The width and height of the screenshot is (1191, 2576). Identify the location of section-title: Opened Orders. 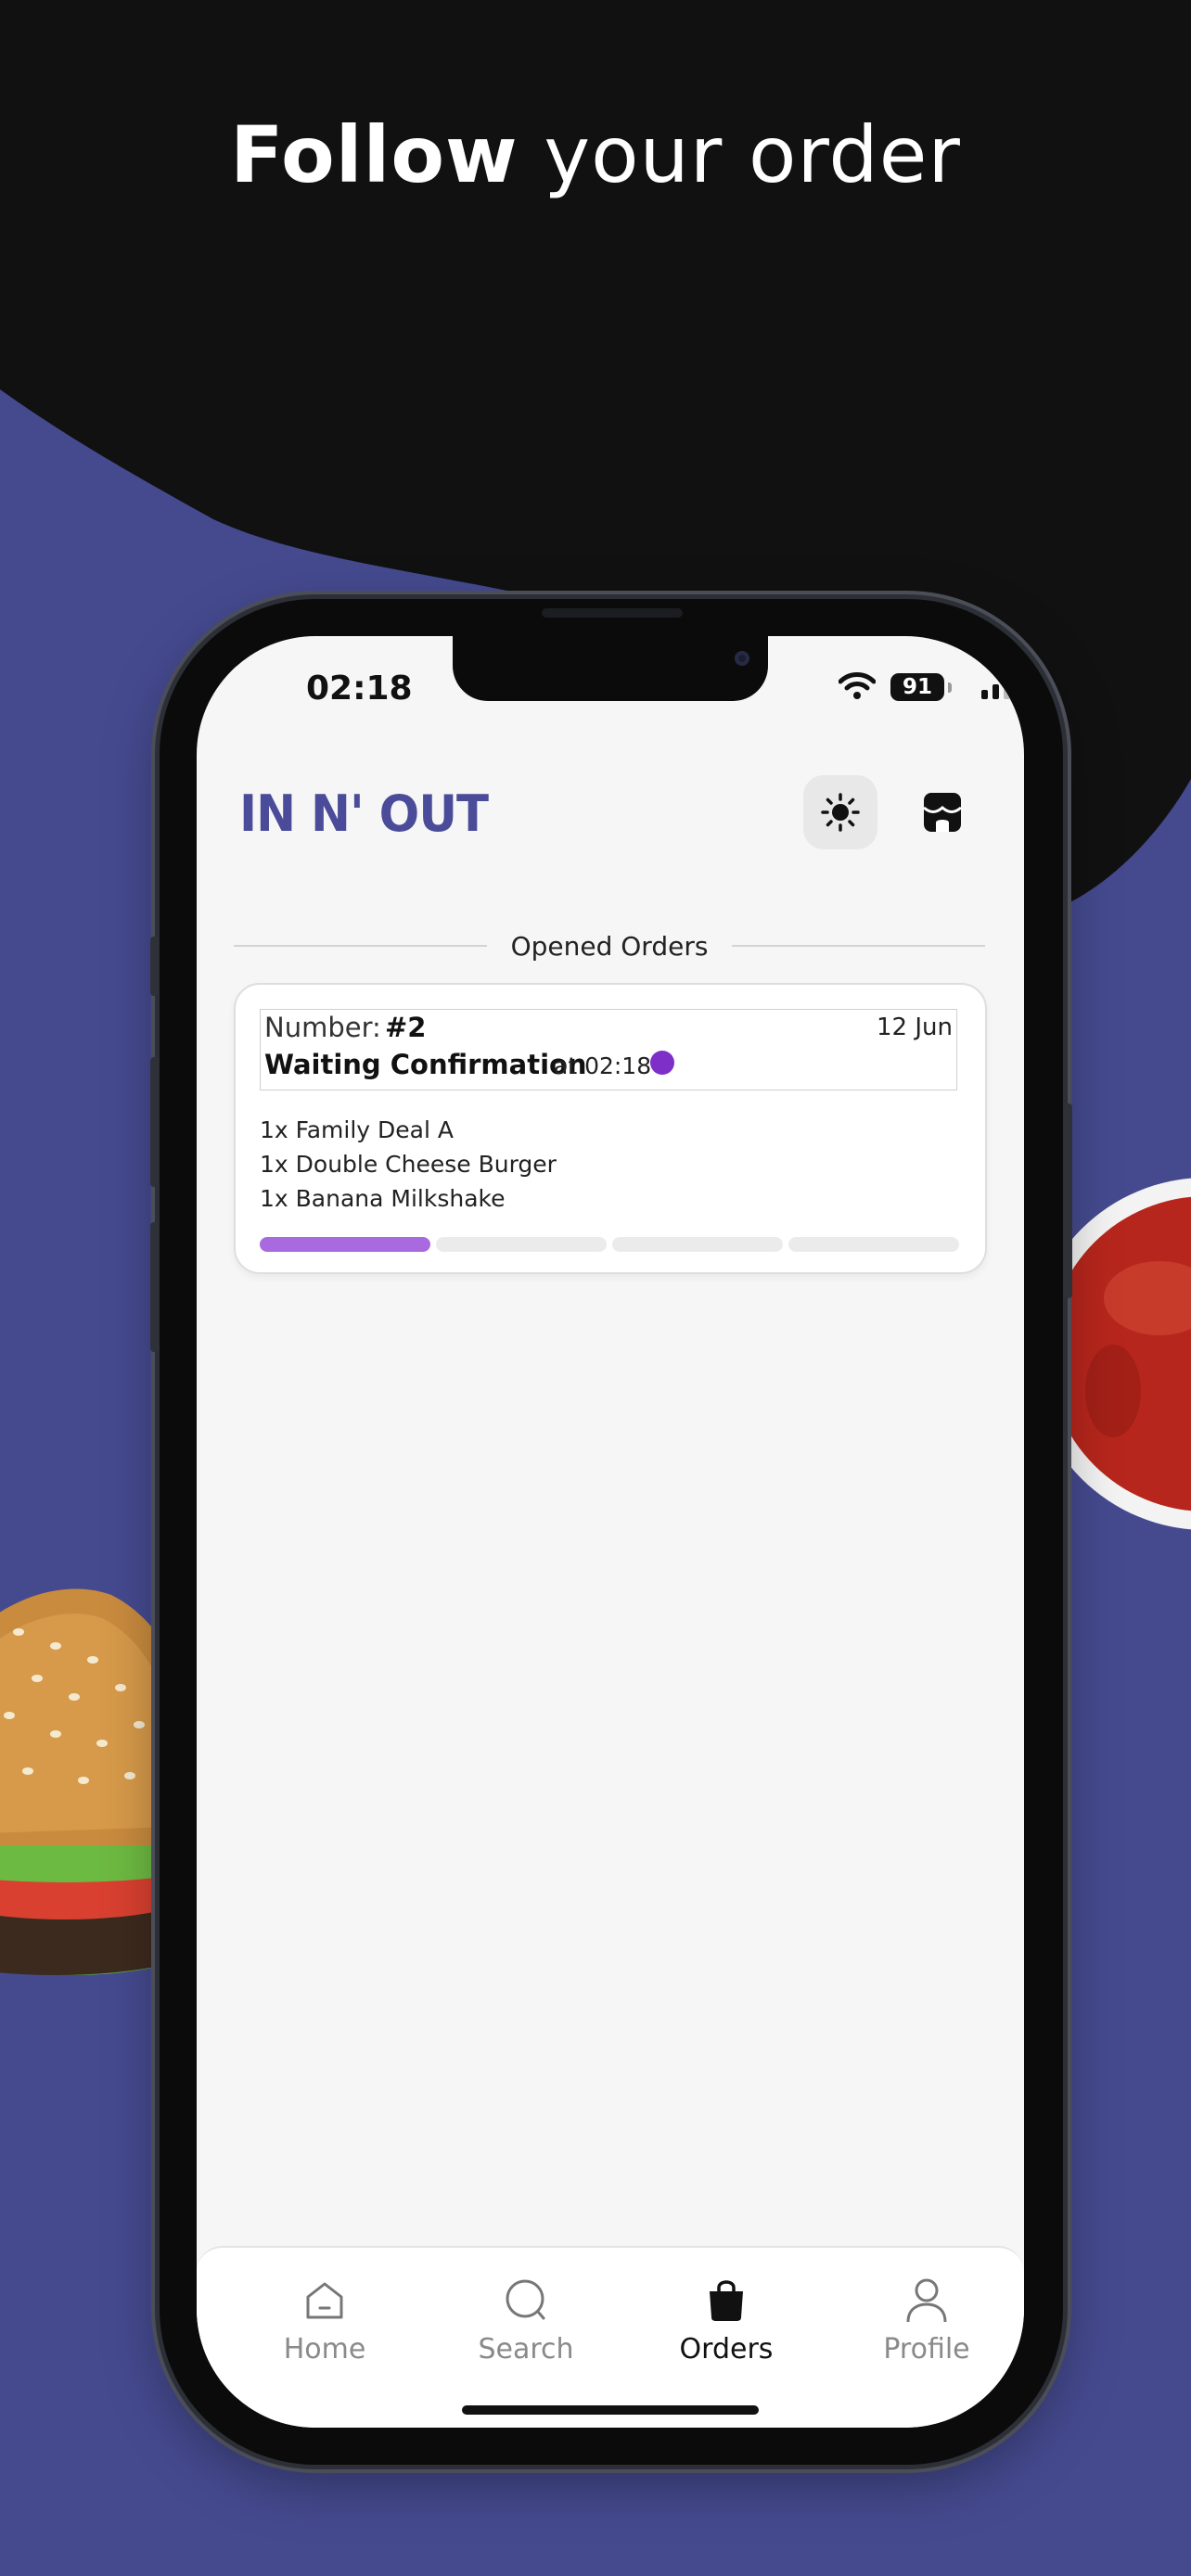
(610, 946).